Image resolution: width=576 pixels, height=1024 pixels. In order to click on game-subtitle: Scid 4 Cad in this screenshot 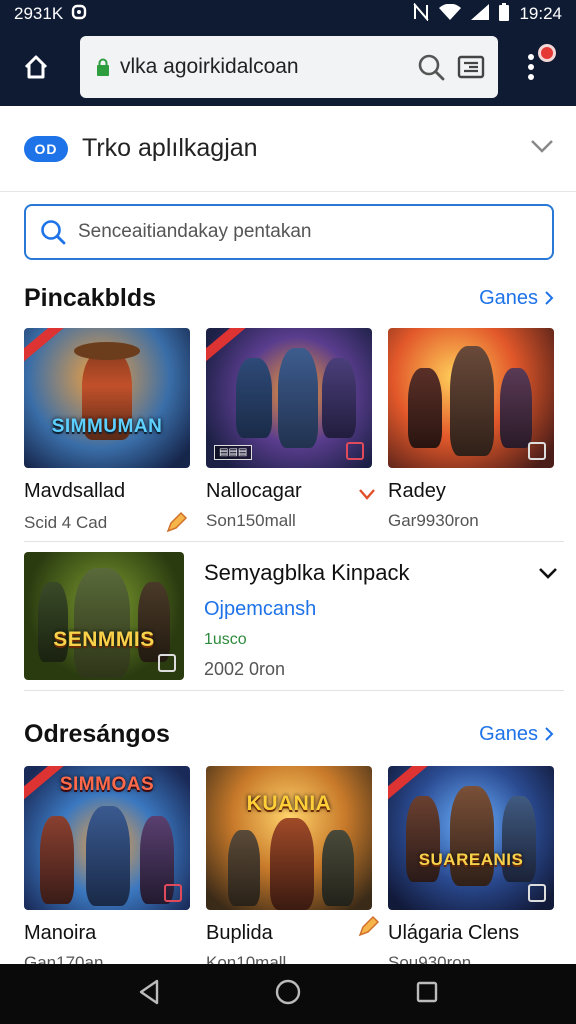, I will do `click(107, 523)`.